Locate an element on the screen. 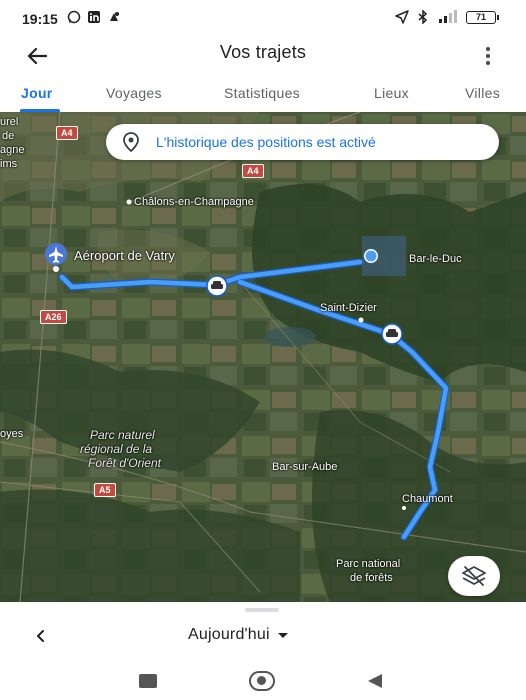 Image resolution: width=526 pixels, height=700 pixels. system-nav-bar is located at coordinates (263, 681).